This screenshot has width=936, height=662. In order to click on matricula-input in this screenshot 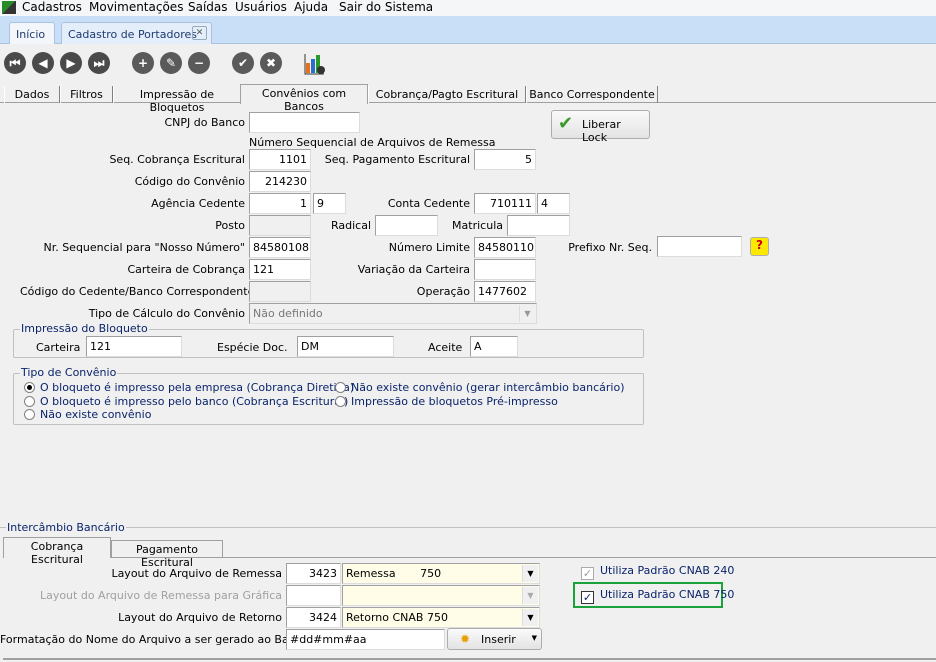, I will do `click(538, 225)`.